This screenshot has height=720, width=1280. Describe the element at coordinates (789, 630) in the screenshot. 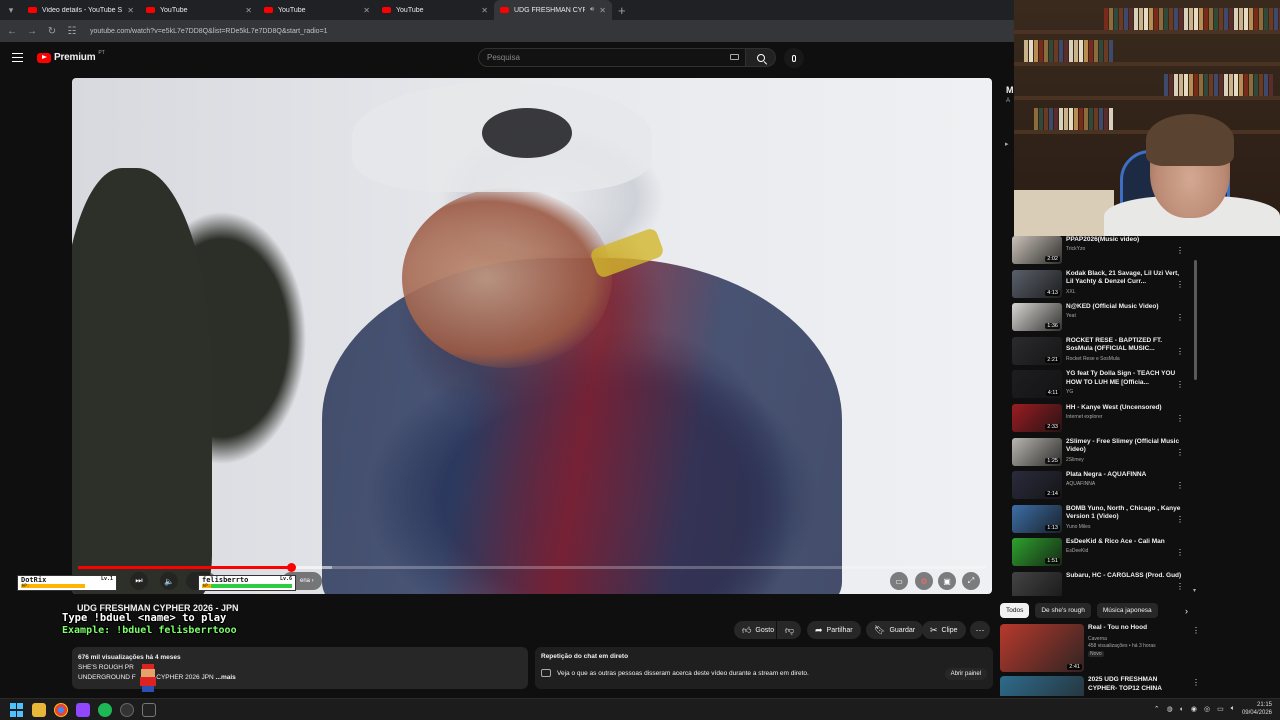

I see `dislike-button: 👎︎` at that location.